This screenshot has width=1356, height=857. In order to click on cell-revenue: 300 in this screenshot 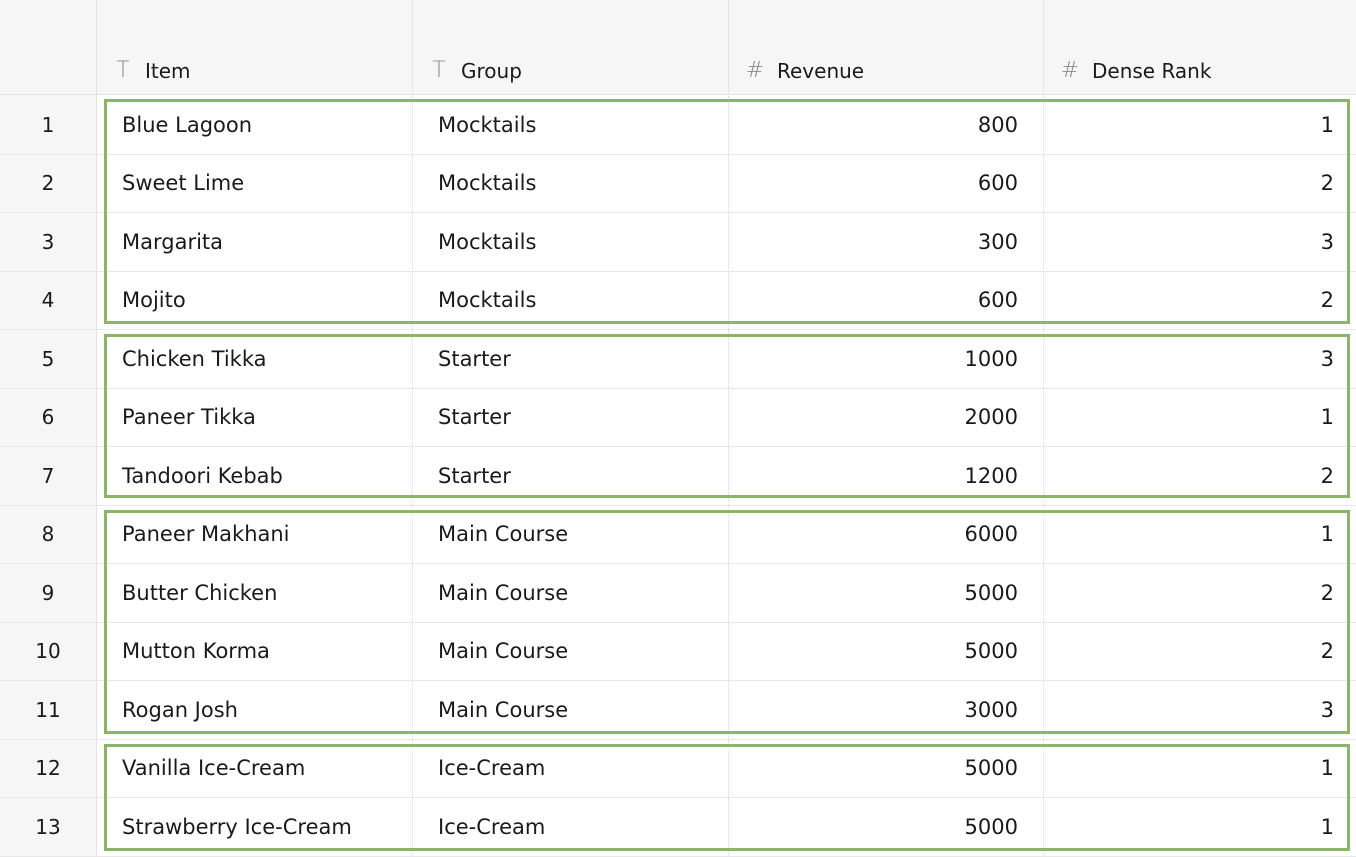, I will do `click(886, 242)`.